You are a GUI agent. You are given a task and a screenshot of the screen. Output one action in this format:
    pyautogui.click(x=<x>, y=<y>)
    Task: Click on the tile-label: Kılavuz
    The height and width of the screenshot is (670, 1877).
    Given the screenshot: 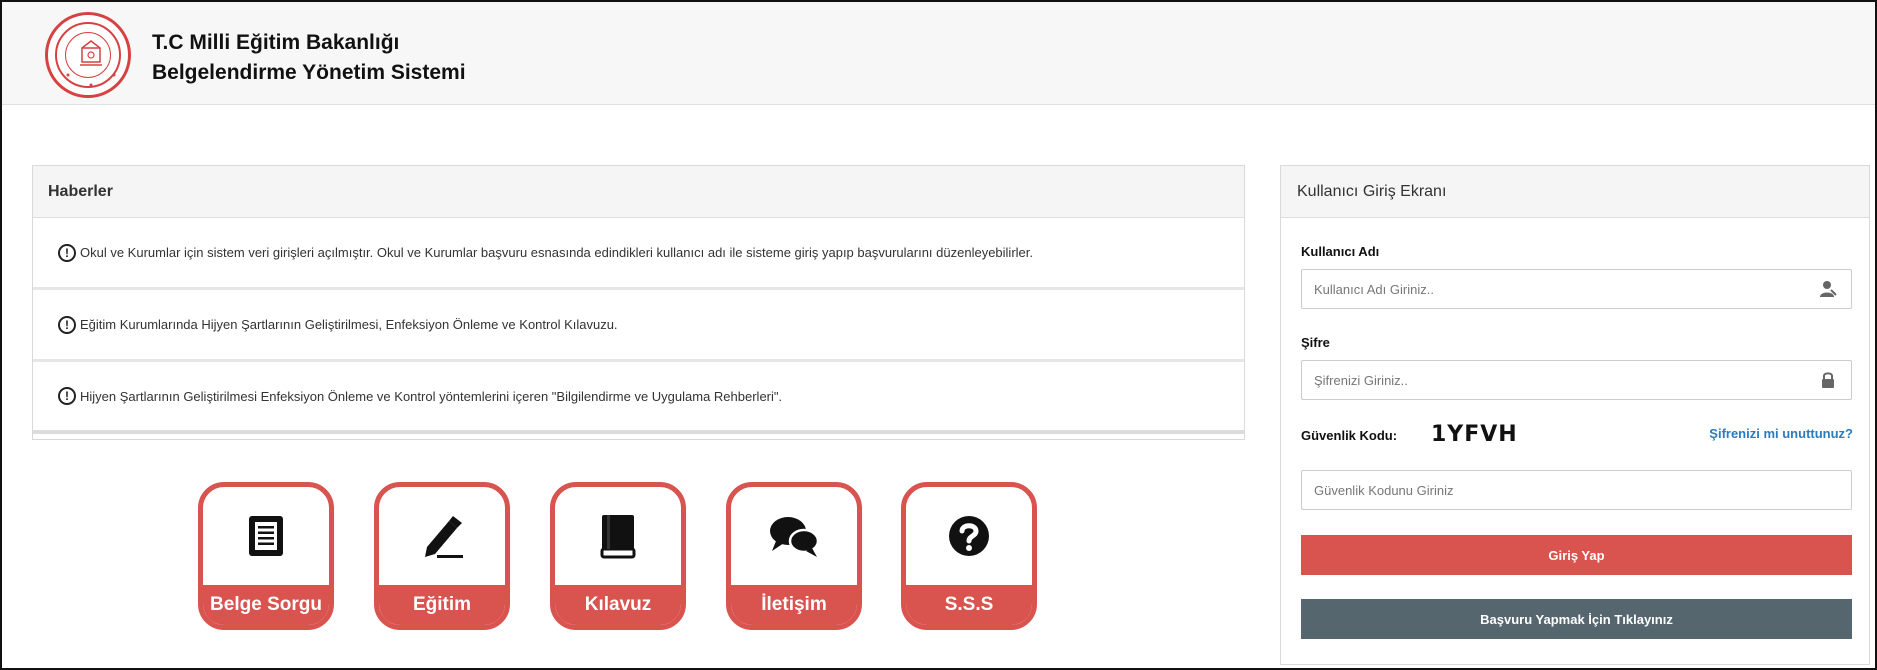 What is the action you would take?
    pyautogui.click(x=618, y=605)
    